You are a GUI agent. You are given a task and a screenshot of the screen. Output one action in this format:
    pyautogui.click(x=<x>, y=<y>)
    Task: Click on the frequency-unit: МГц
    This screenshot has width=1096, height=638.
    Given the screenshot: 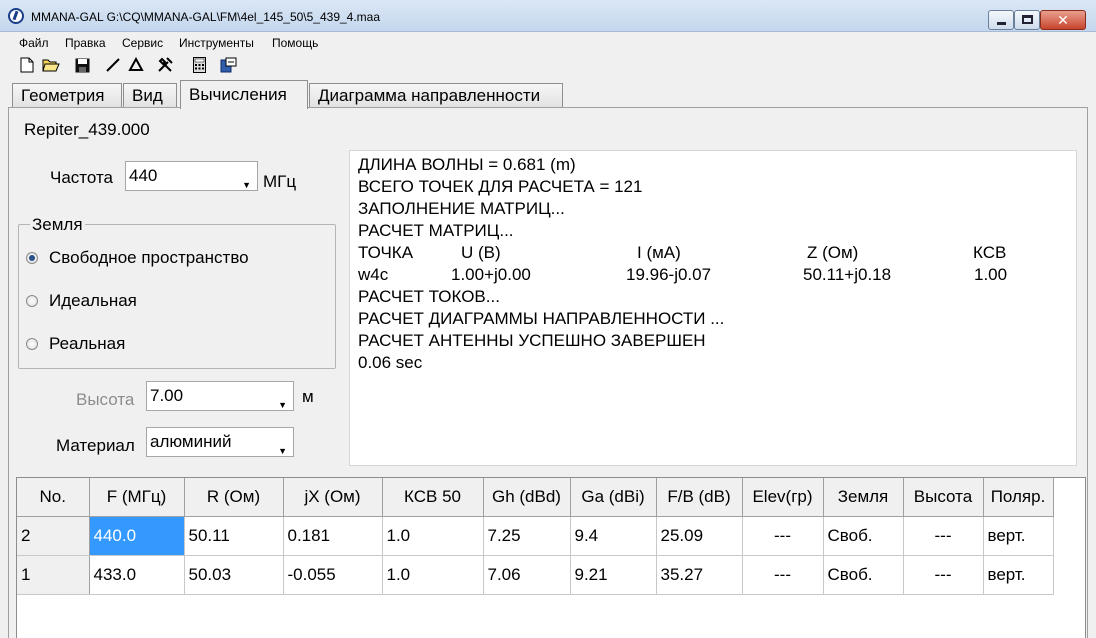 What is the action you would take?
    pyautogui.click(x=280, y=181)
    